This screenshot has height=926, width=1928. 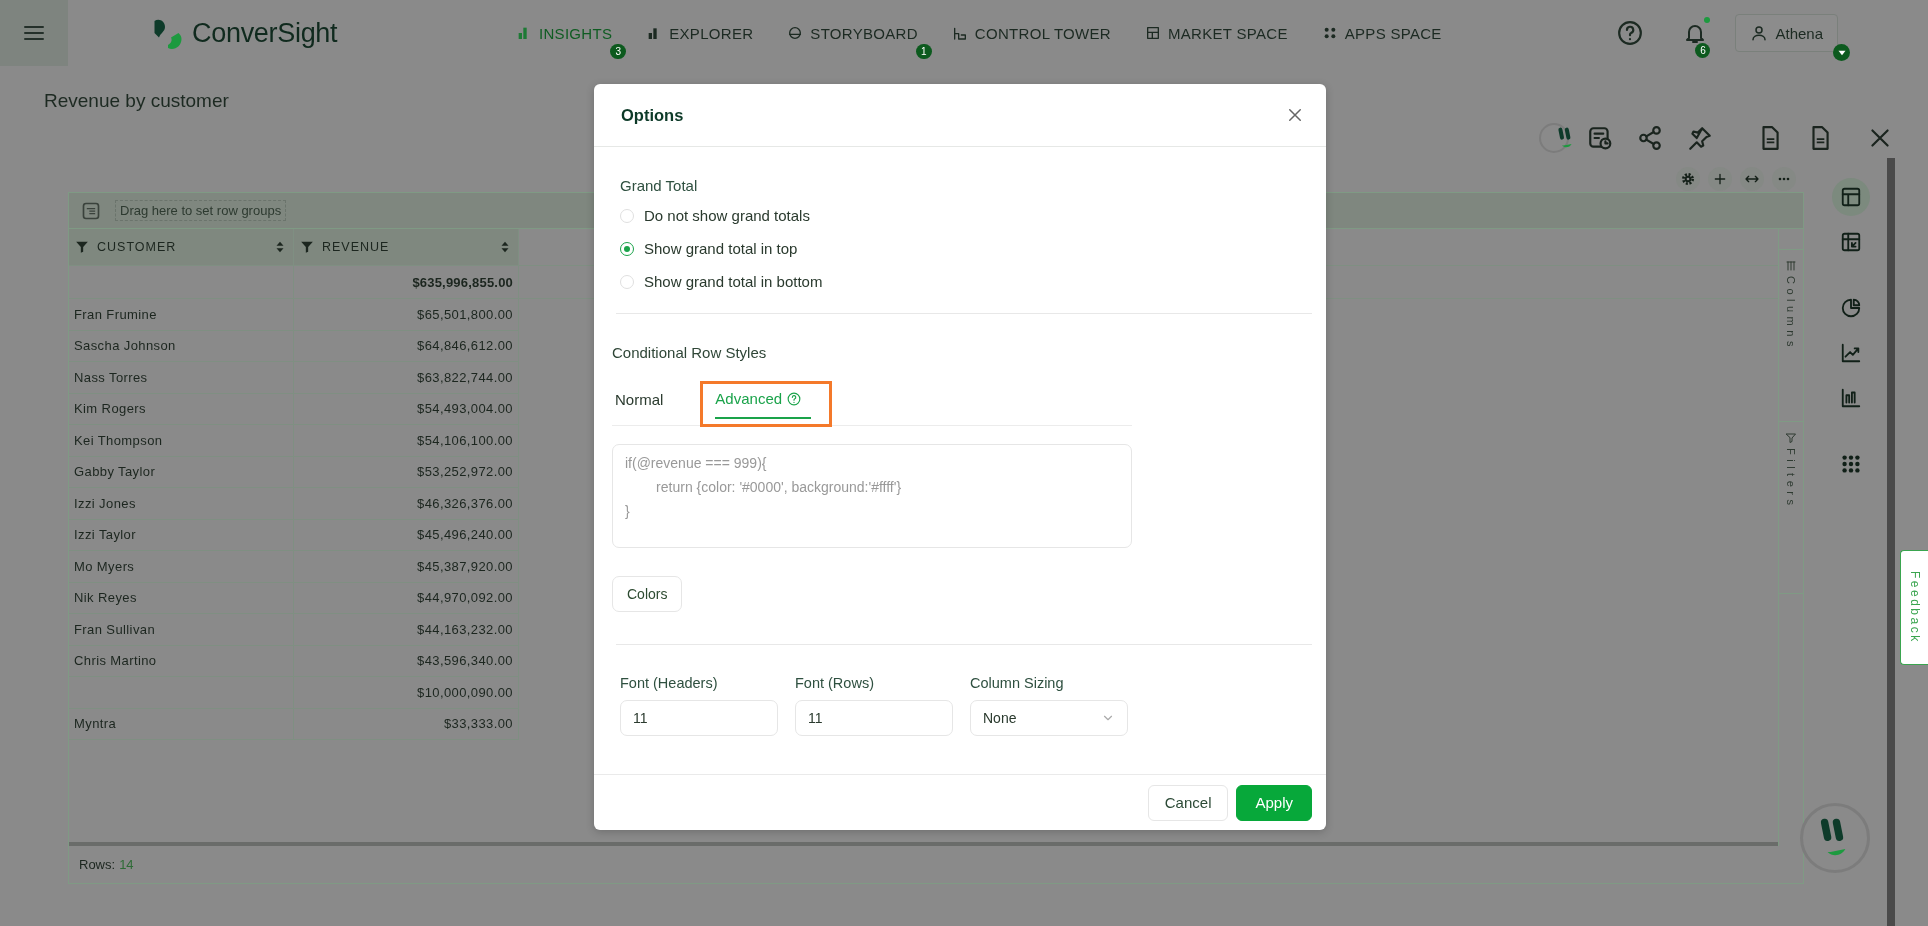 I want to click on plus-icon, so click(x=1720, y=179).